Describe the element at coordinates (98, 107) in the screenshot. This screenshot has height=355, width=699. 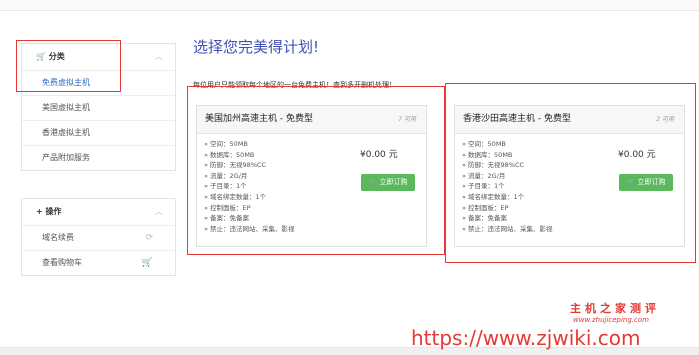
I see `sidebar-item-us-hosting: 美国虚拟主机` at that location.